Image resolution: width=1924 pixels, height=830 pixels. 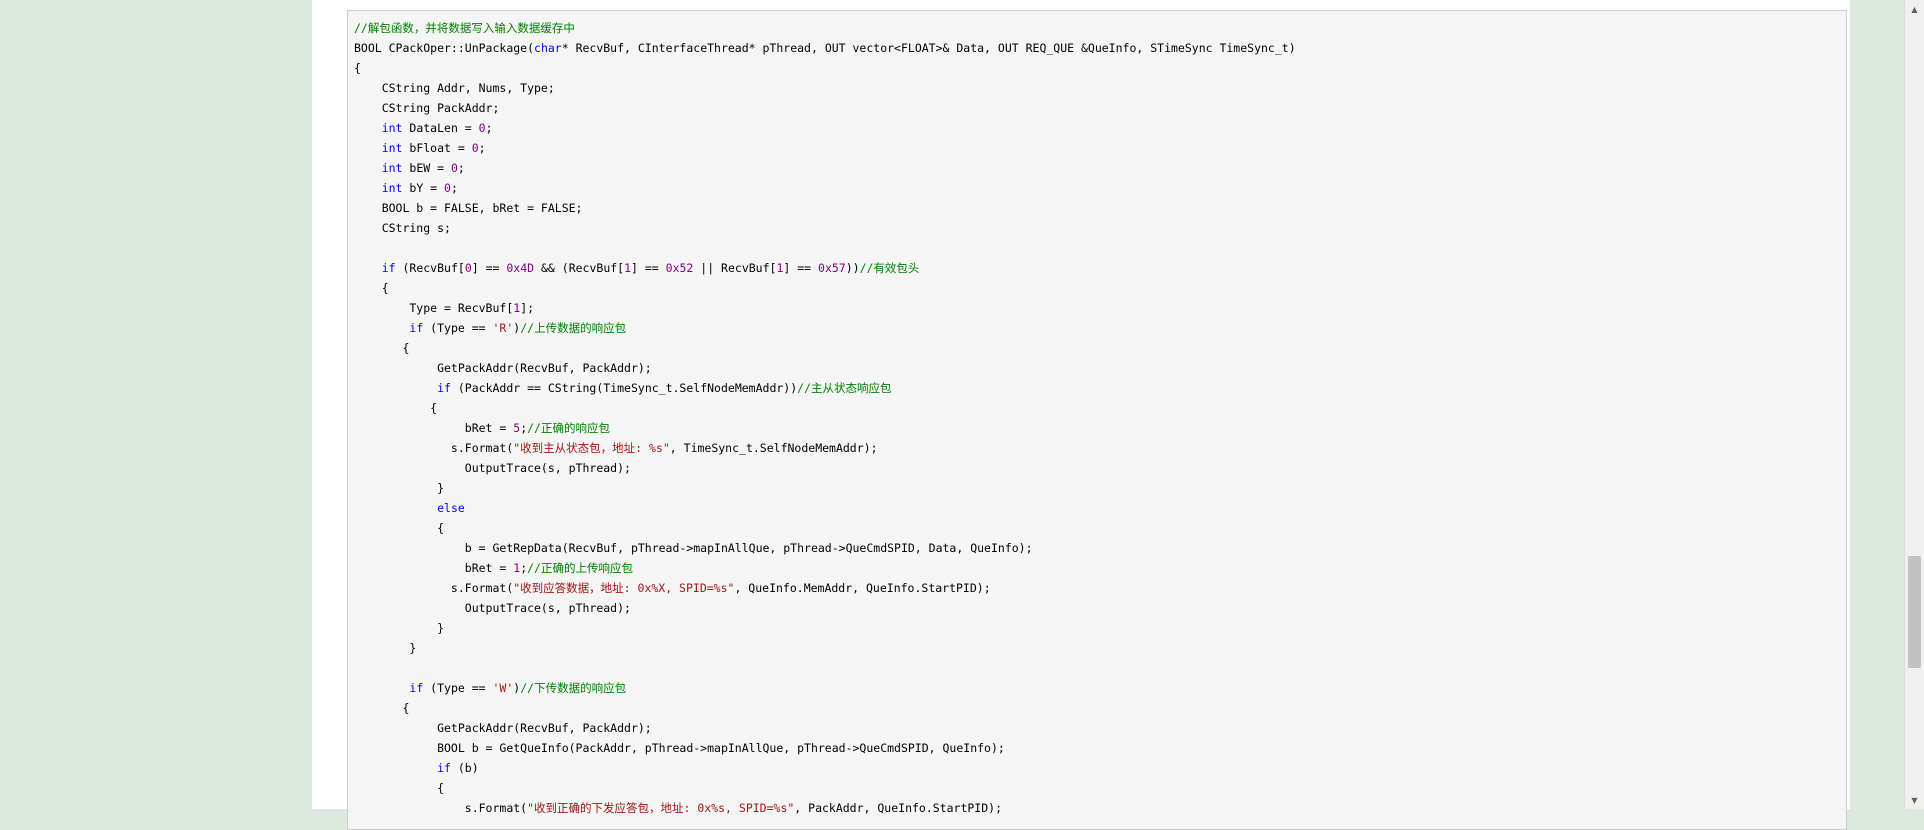 I want to click on code-token: , PackAddr, QueInfo.StartPID);, so click(x=898, y=808).